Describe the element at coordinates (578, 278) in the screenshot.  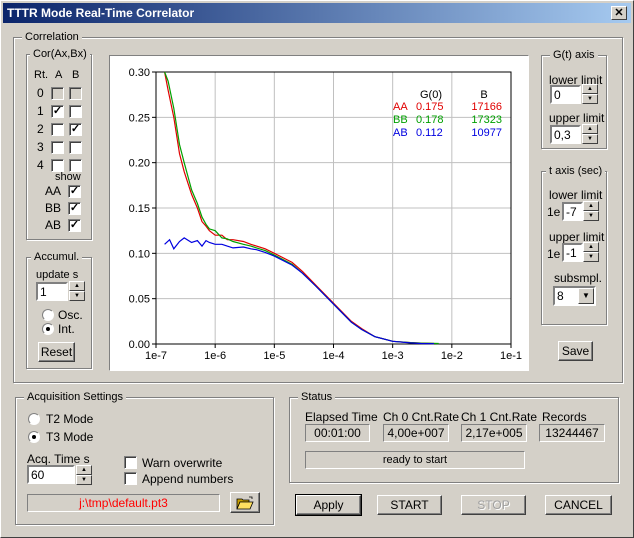
I see `subsmpl-label: subsmpl.` at that location.